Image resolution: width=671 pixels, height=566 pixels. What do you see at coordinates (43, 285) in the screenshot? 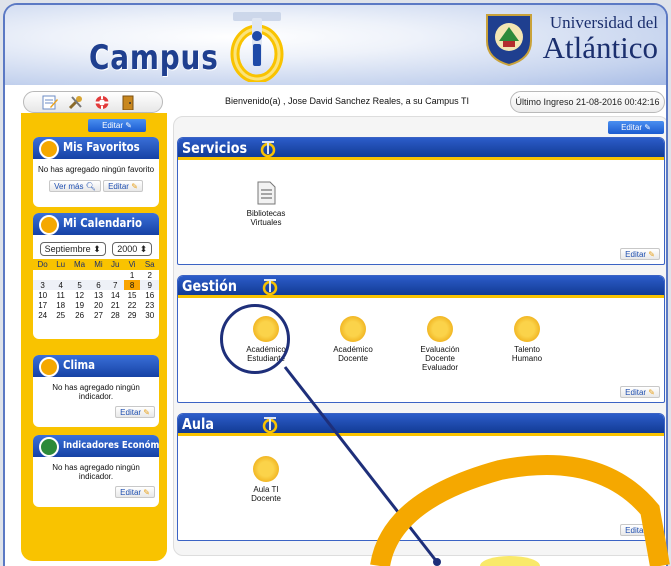
I see `calendar-day: 3` at bounding box center [43, 285].